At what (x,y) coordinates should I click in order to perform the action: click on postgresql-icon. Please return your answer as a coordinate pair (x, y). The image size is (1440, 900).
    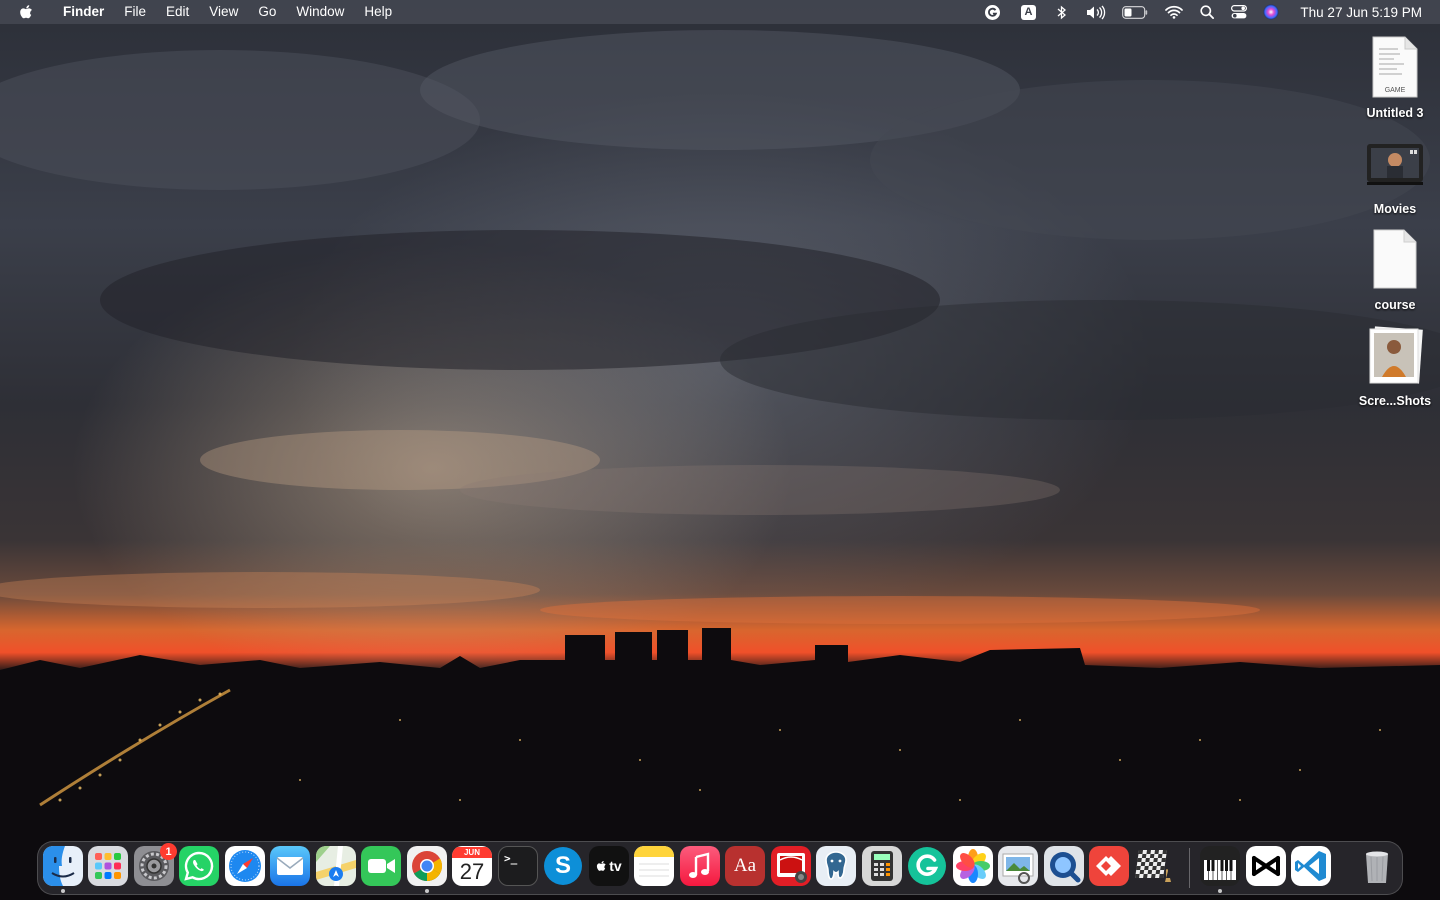
    Looking at the image, I should click on (836, 866).